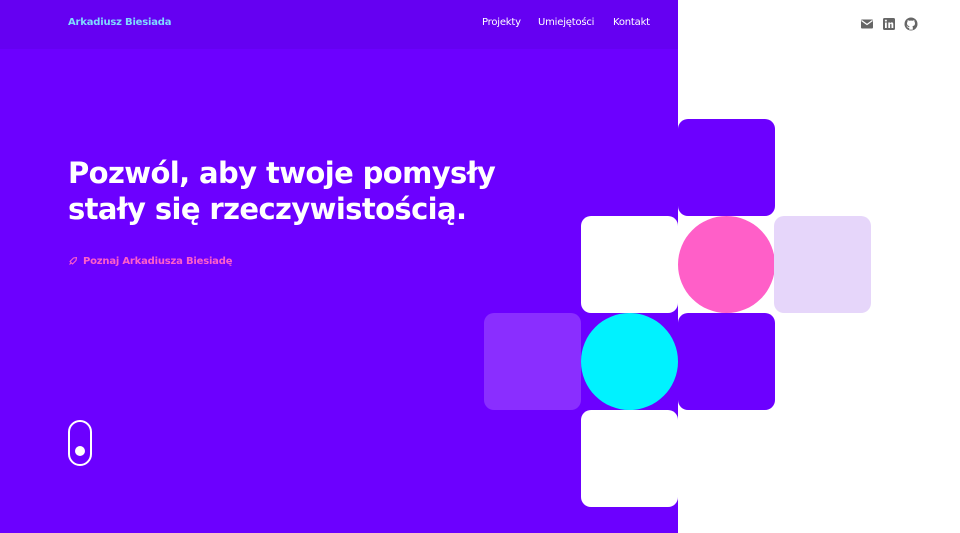 The height and width of the screenshot is (533, 960). Describe the element at coordinates (501, 22) in the screenshot. I see `nav-link-projekty: Projekty` at that location.